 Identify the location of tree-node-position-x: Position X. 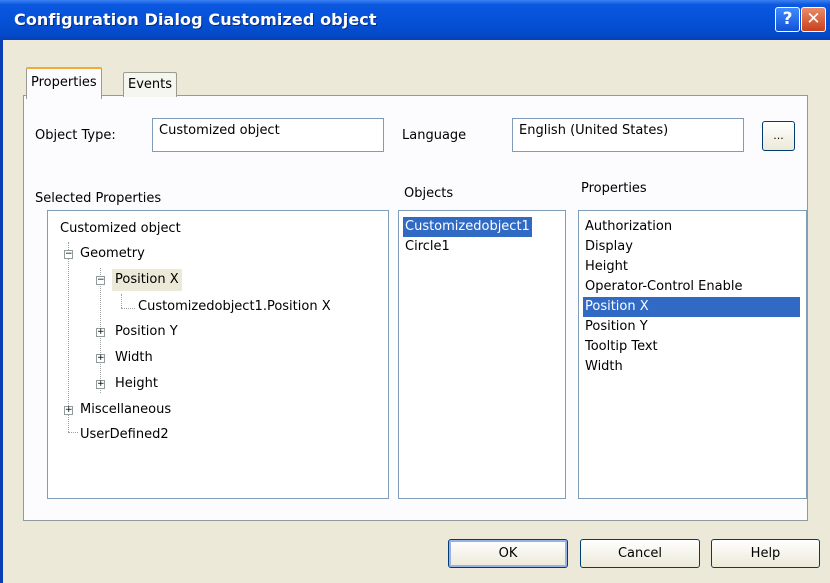
(147, 280).